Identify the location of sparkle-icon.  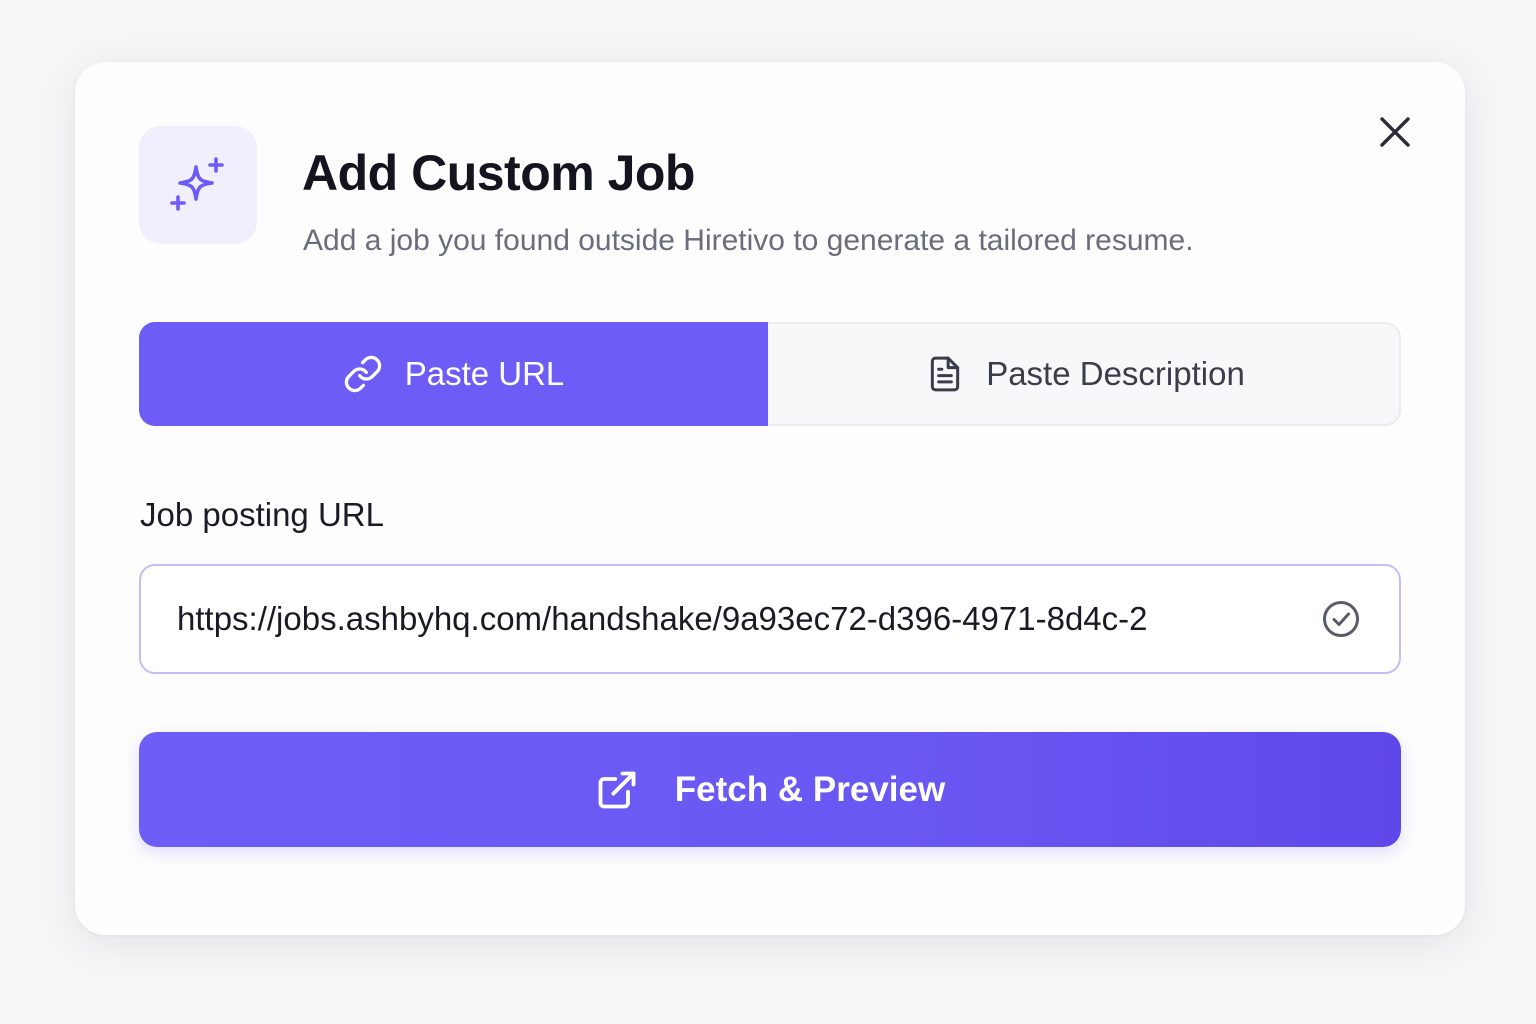
(197, 184).